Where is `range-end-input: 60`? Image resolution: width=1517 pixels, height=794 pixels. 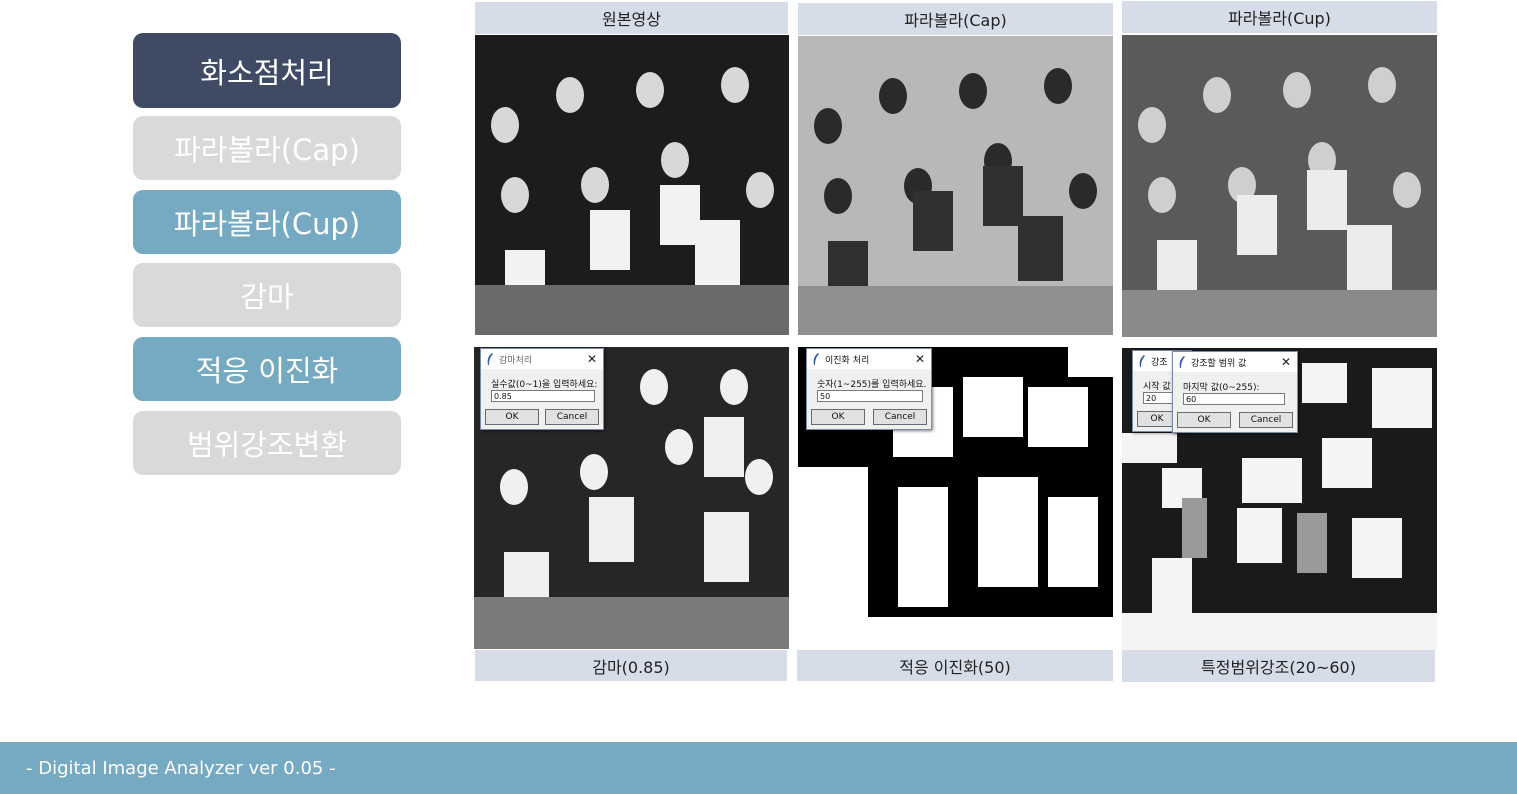 range-end-input: 60 is located at coordinates (1234, 399).